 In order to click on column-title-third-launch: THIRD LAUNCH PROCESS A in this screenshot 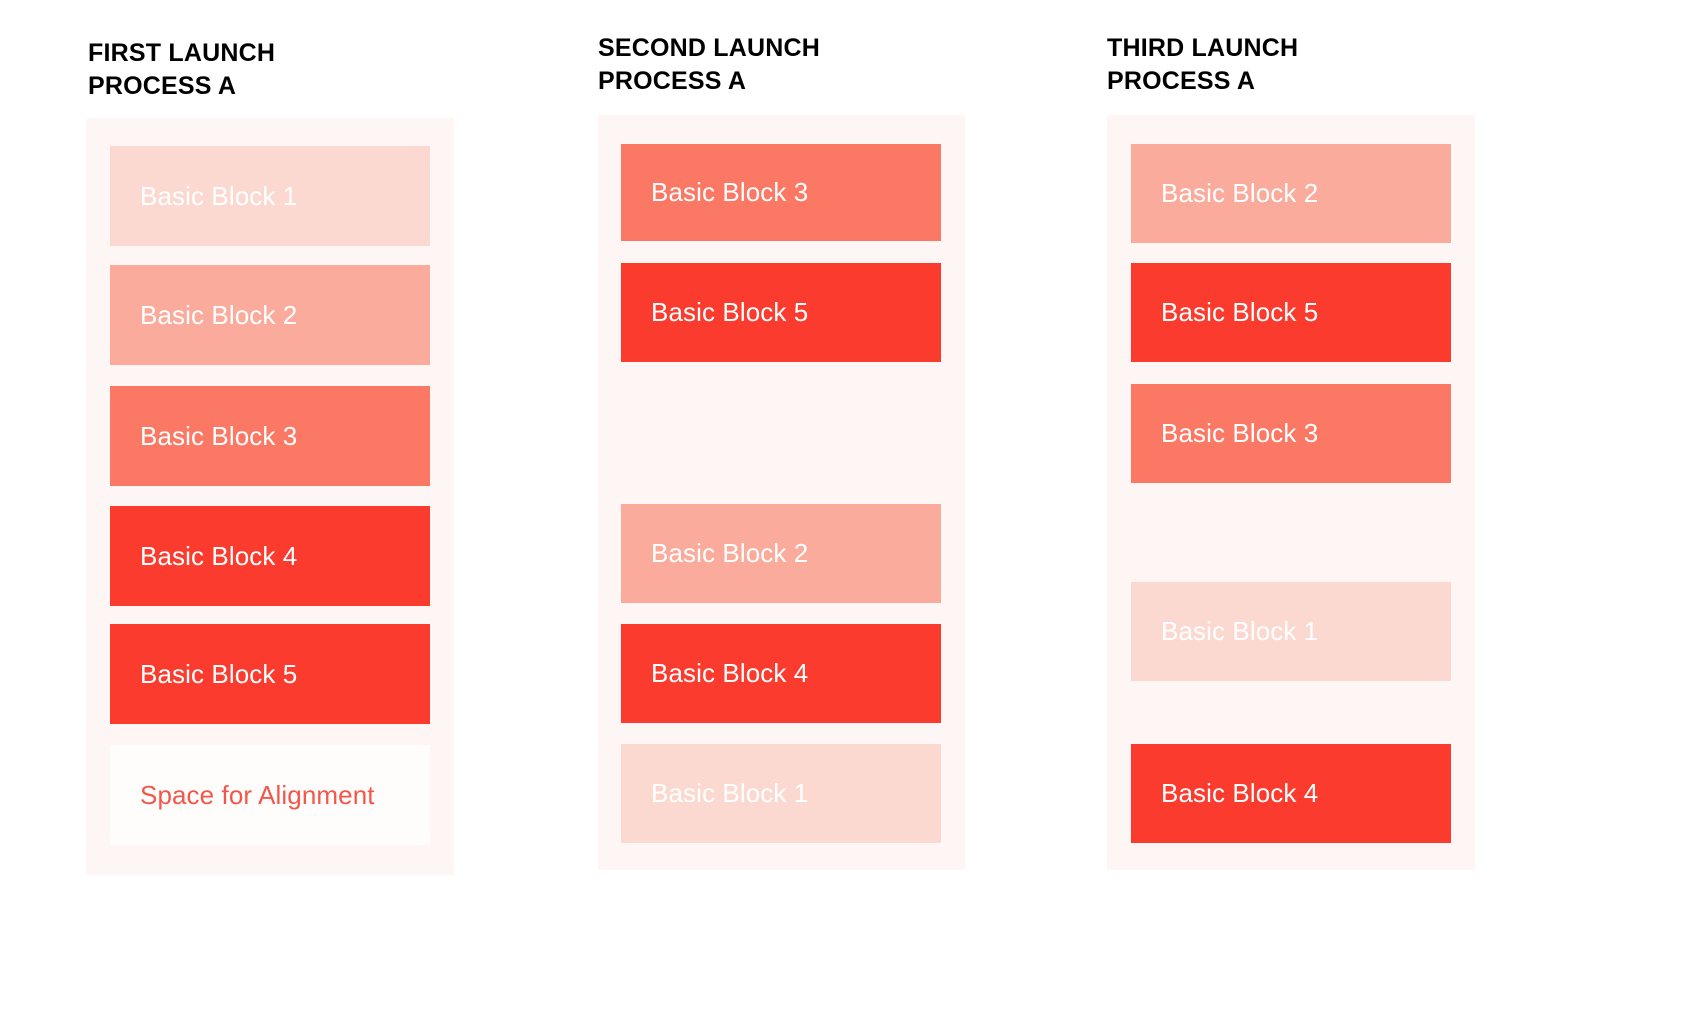, I will do `click(1203, 64)`.